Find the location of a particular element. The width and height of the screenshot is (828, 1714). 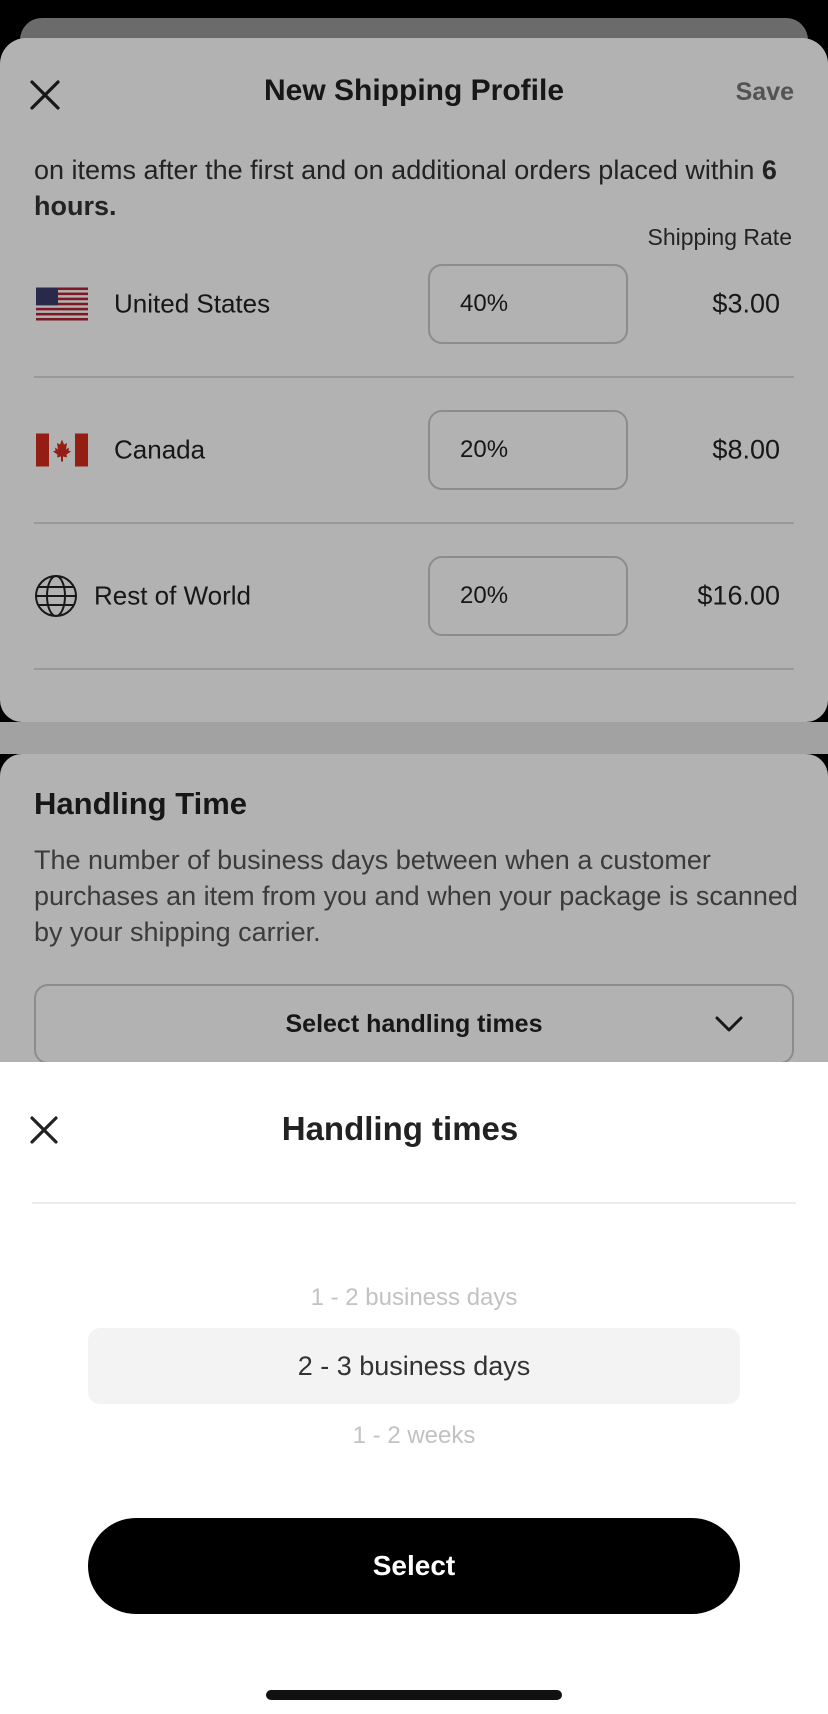

home-indicator is located at coordinates (414, 1695).